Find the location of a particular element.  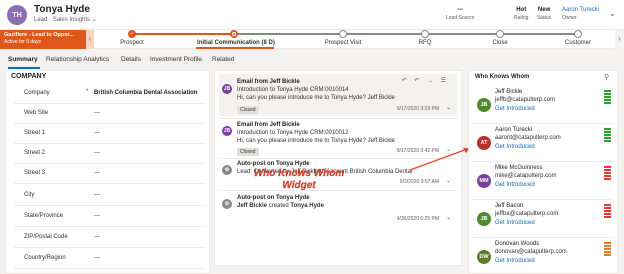

record-subtitle: Lead · Sales Insights ⌄ is located at coordinates (65, 19).